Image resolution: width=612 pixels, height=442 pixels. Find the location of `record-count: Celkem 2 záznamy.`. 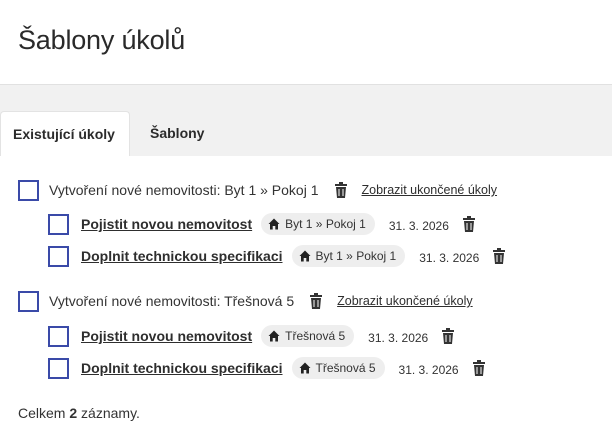

record-count: Celkem 2 záznamy. is located at coordinates (79, 413).